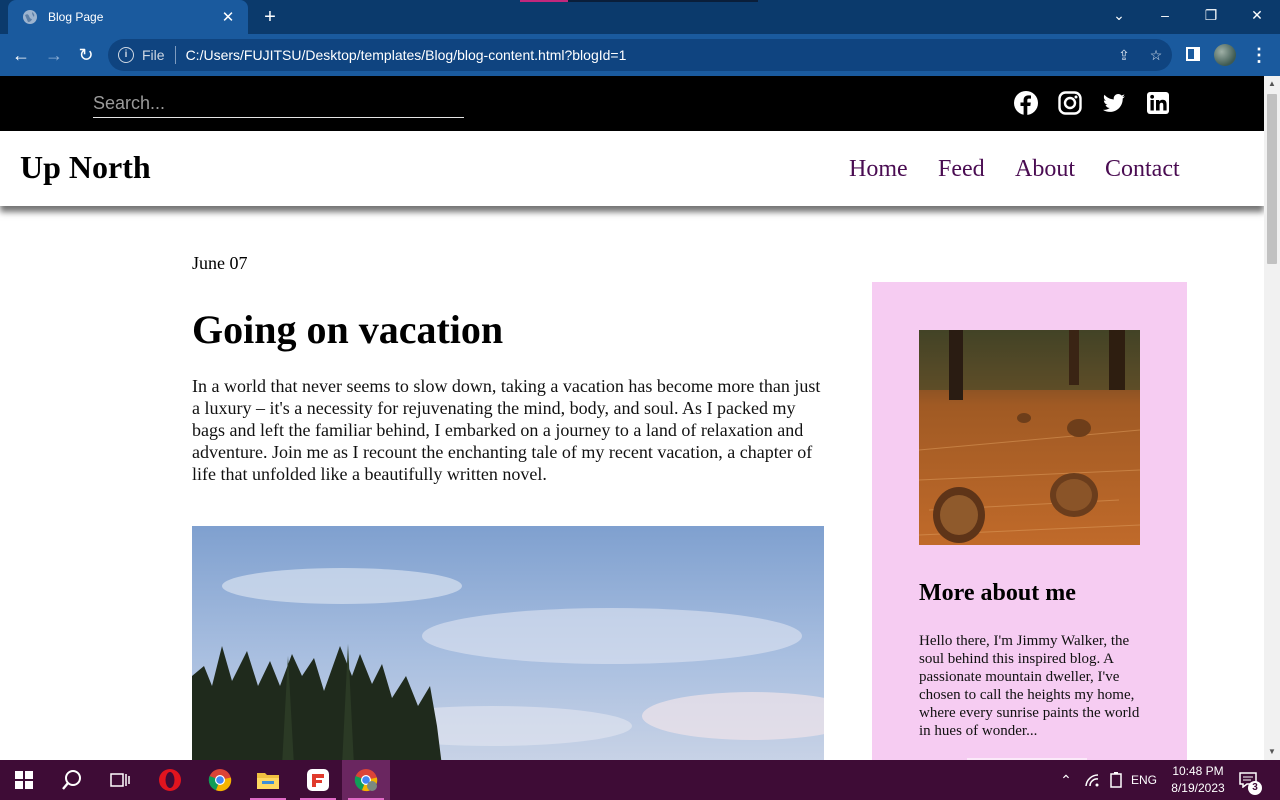 The height and width of the screenshot is (800, 1280). Describe the element at coordinates (1144, 780) in the screenshot. I see `language-indicator: ENG` at that location.